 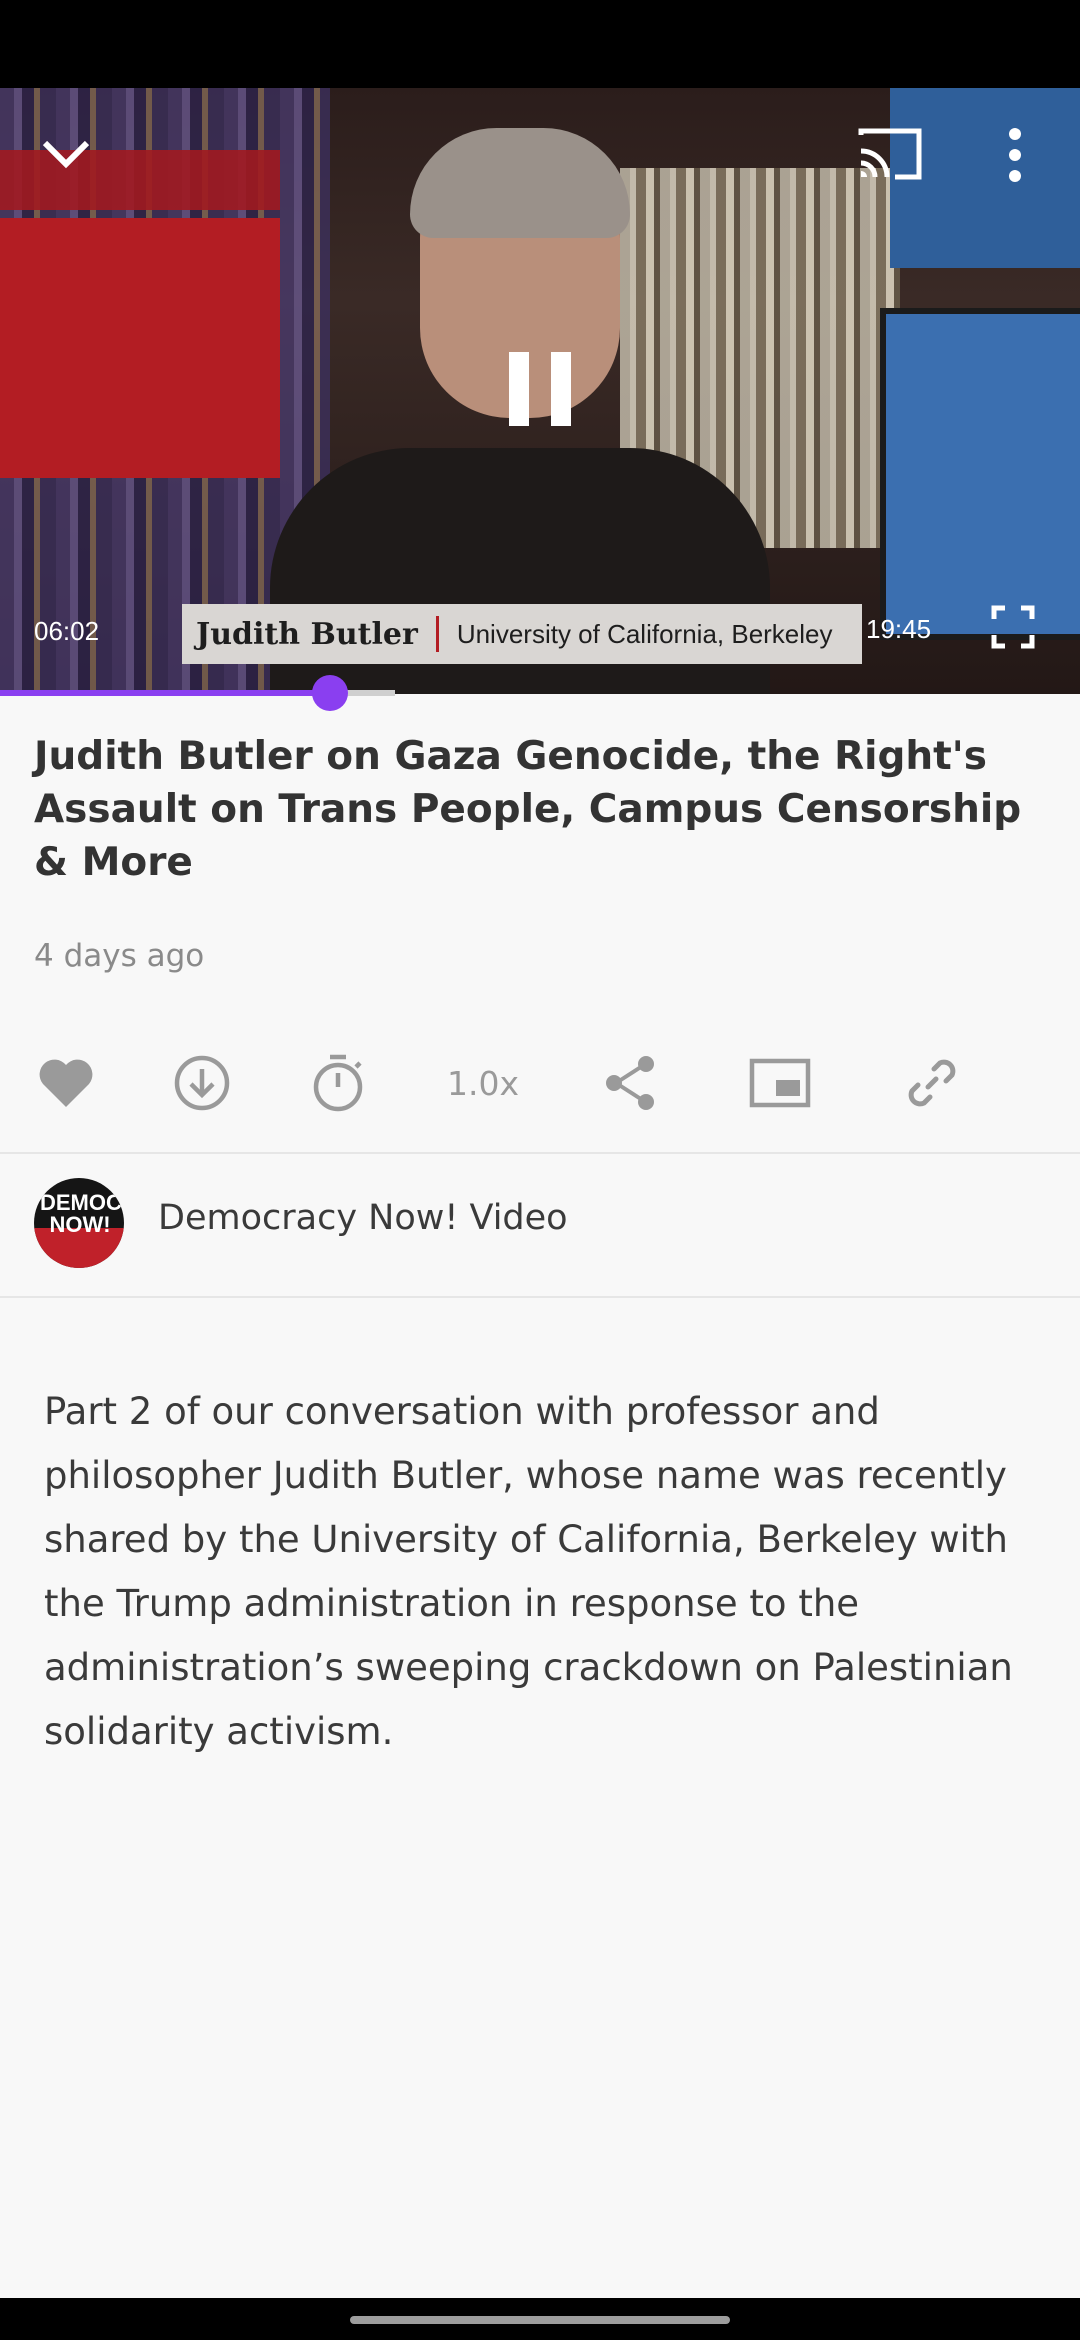 I want to click on share-icon, so click(x=630, y=1083).